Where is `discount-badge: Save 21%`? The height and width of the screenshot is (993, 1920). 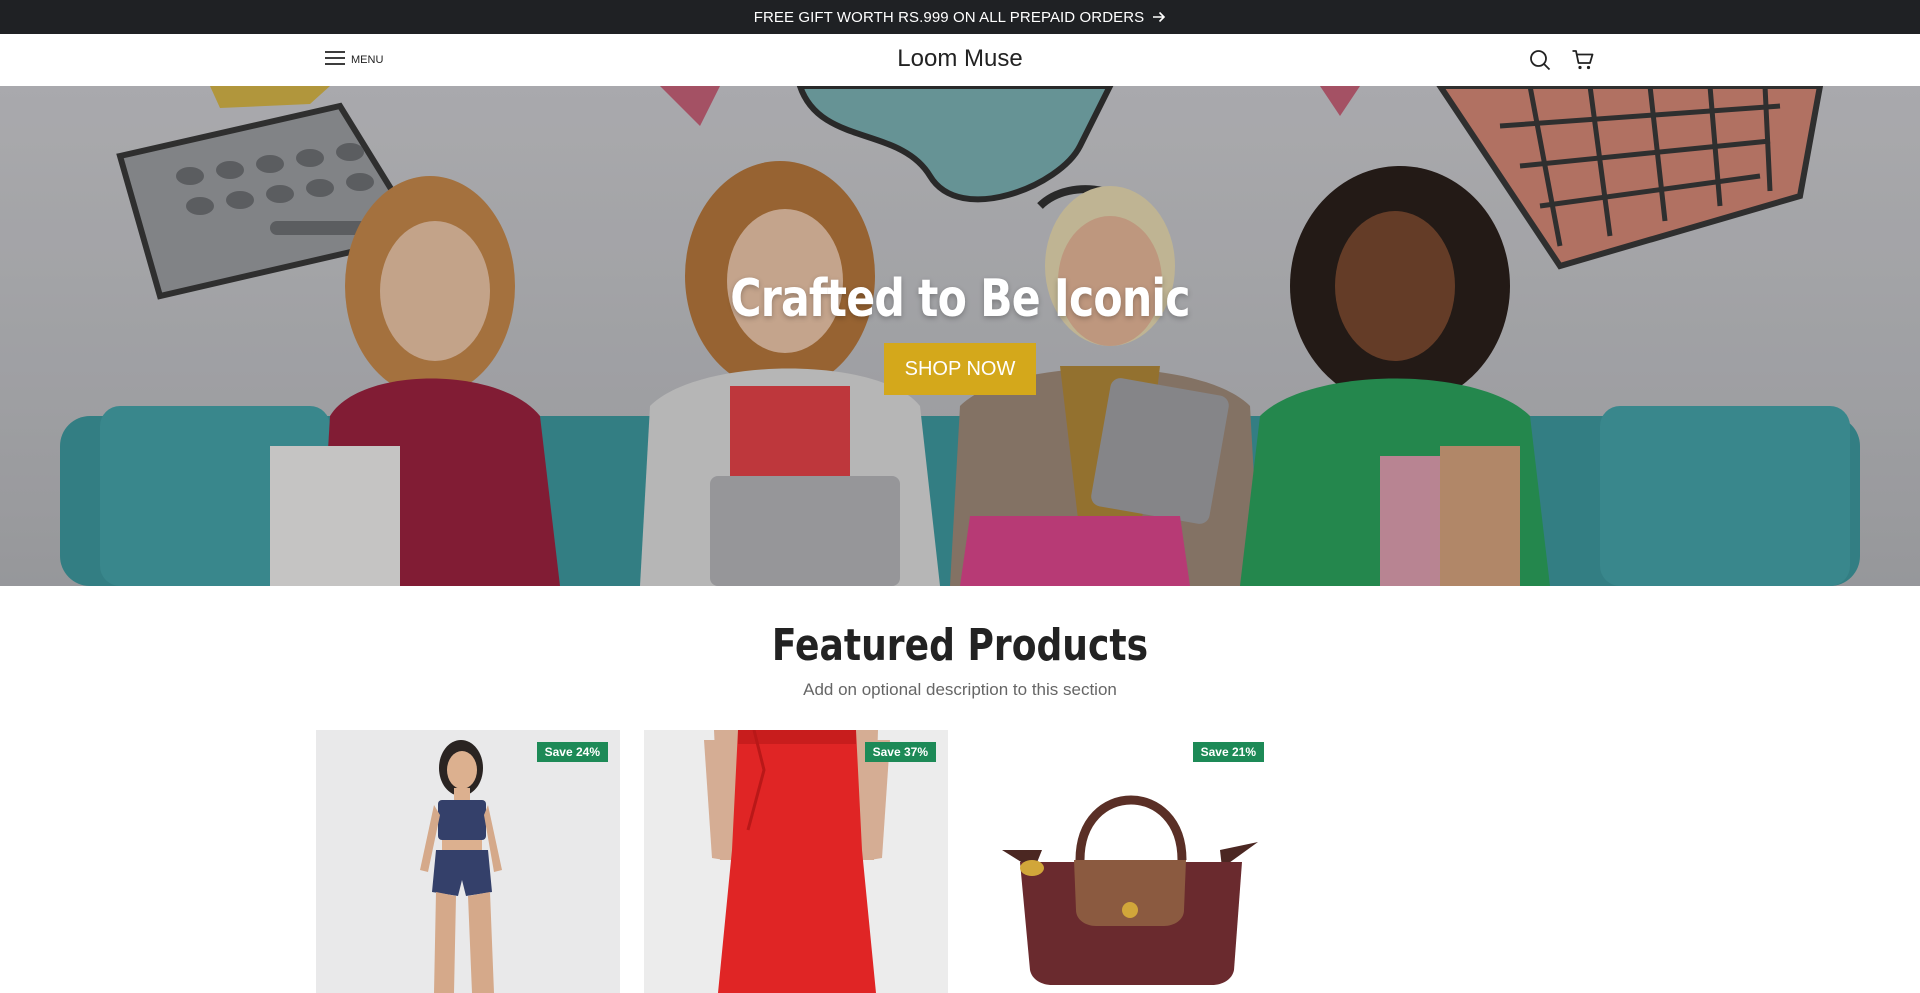 discount-badge: Save 21% is located at coordinates (1228, 752).